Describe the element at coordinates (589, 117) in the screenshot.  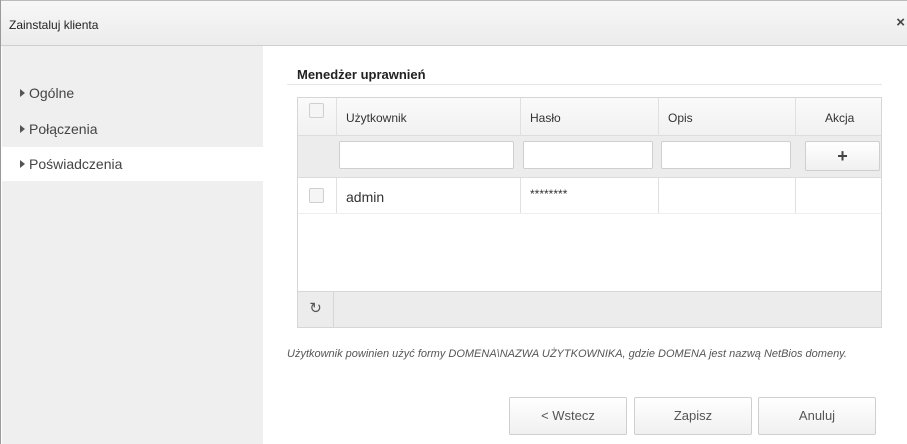
I see `grid-header: Użytkownik Hasło Opis Akcja` at that location.